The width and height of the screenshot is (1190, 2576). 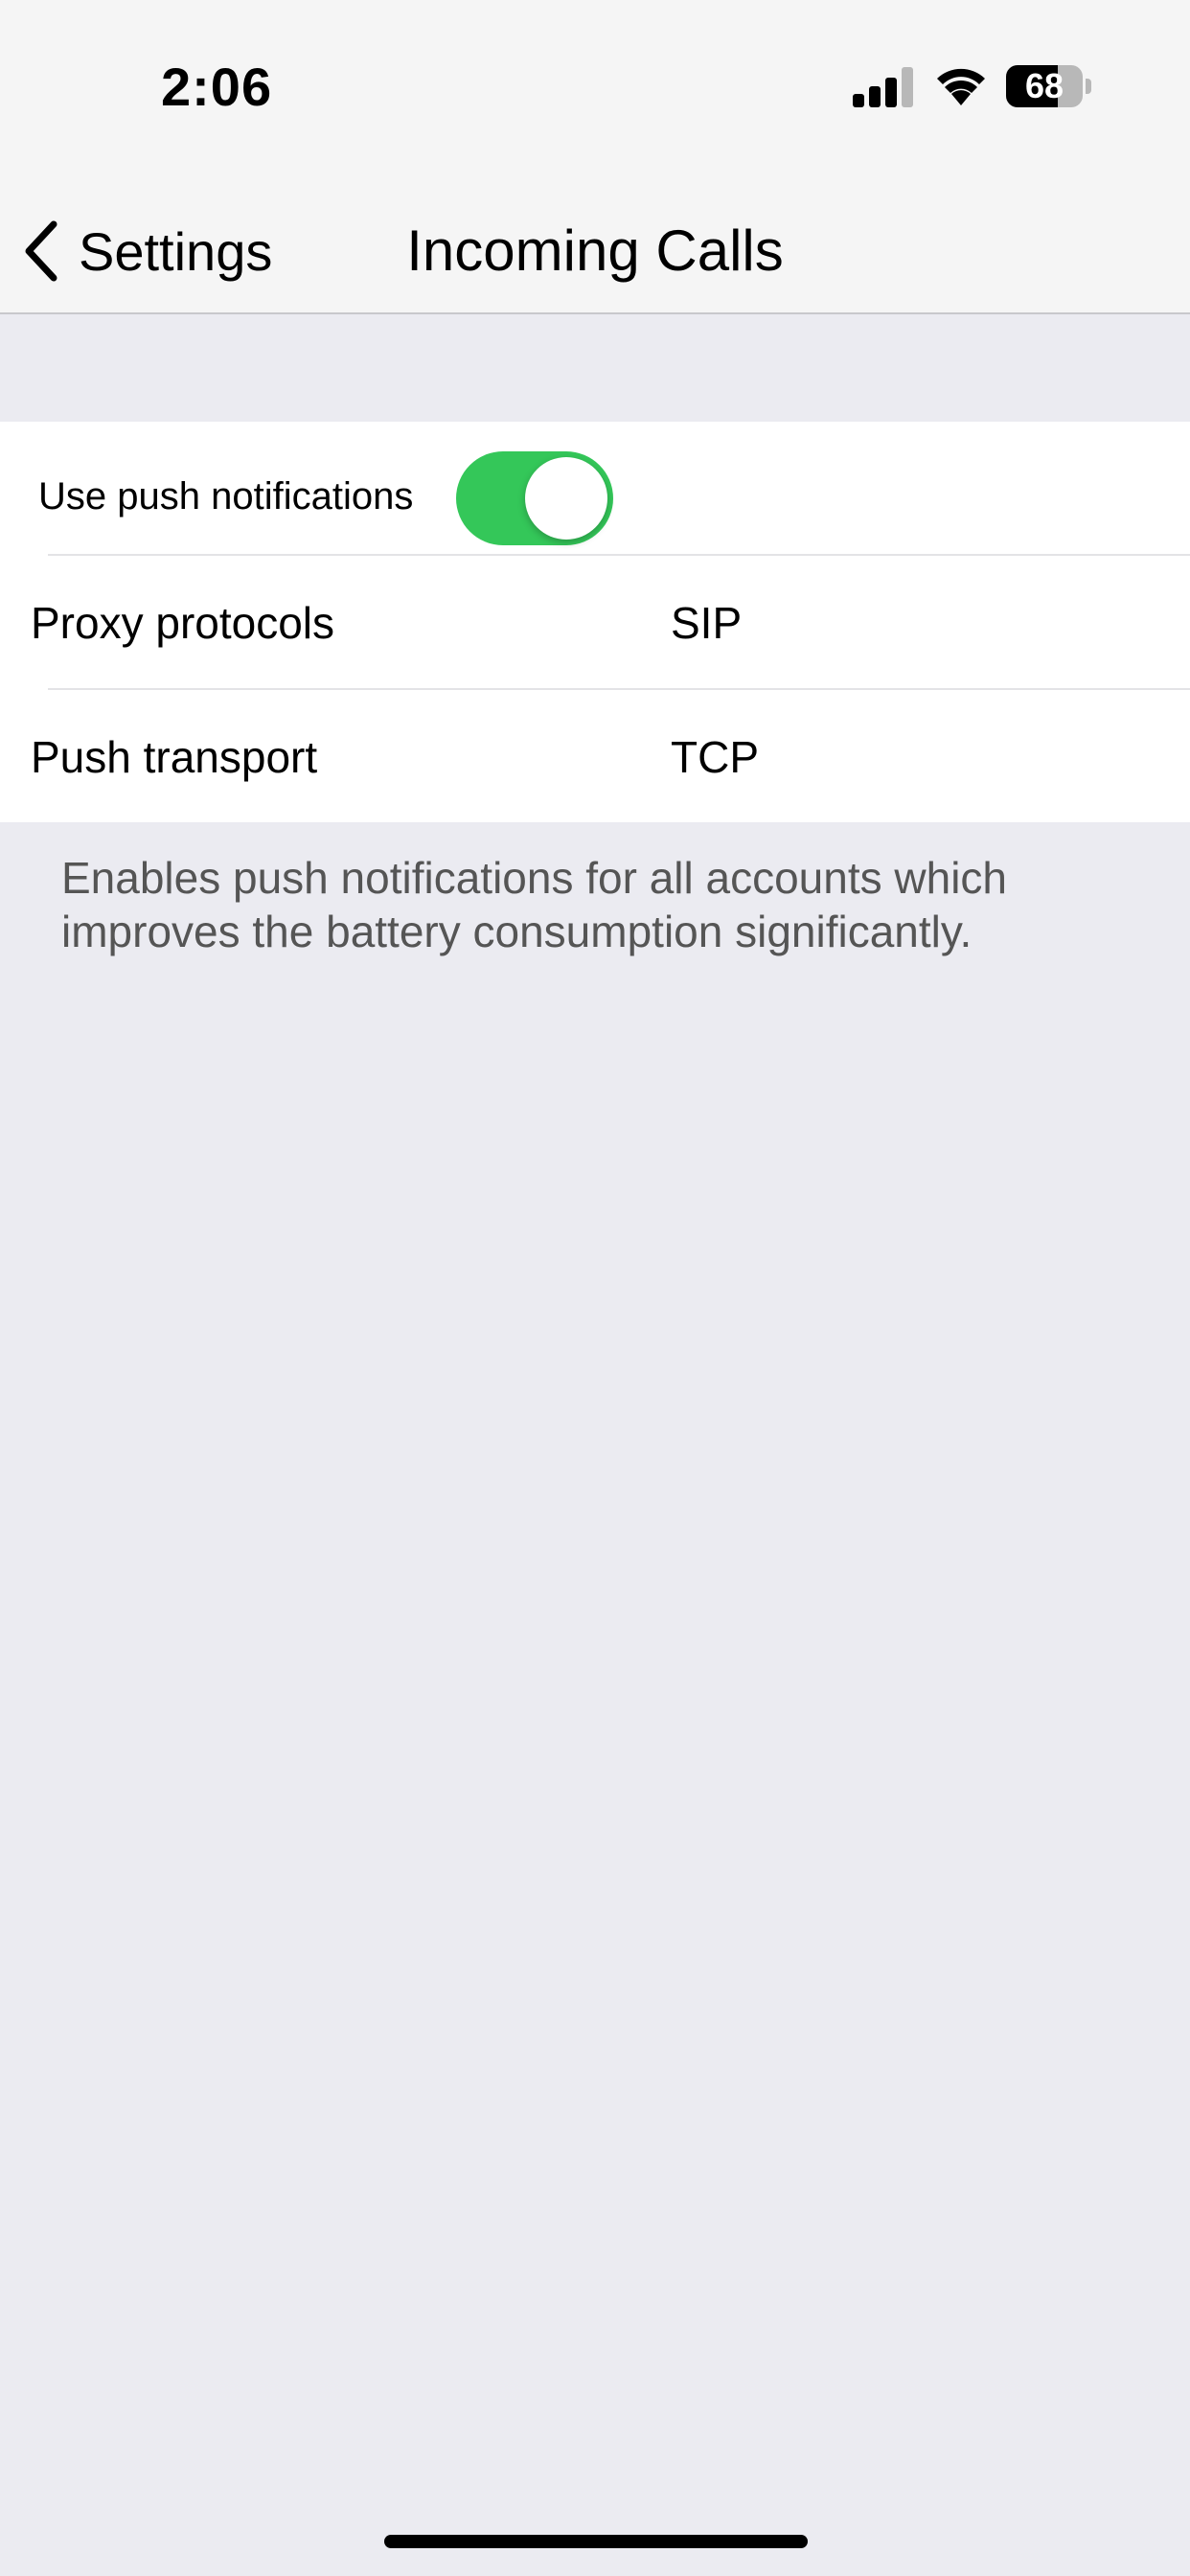 I want to click on push-notifications-toggle, so click(x=534, y=498).